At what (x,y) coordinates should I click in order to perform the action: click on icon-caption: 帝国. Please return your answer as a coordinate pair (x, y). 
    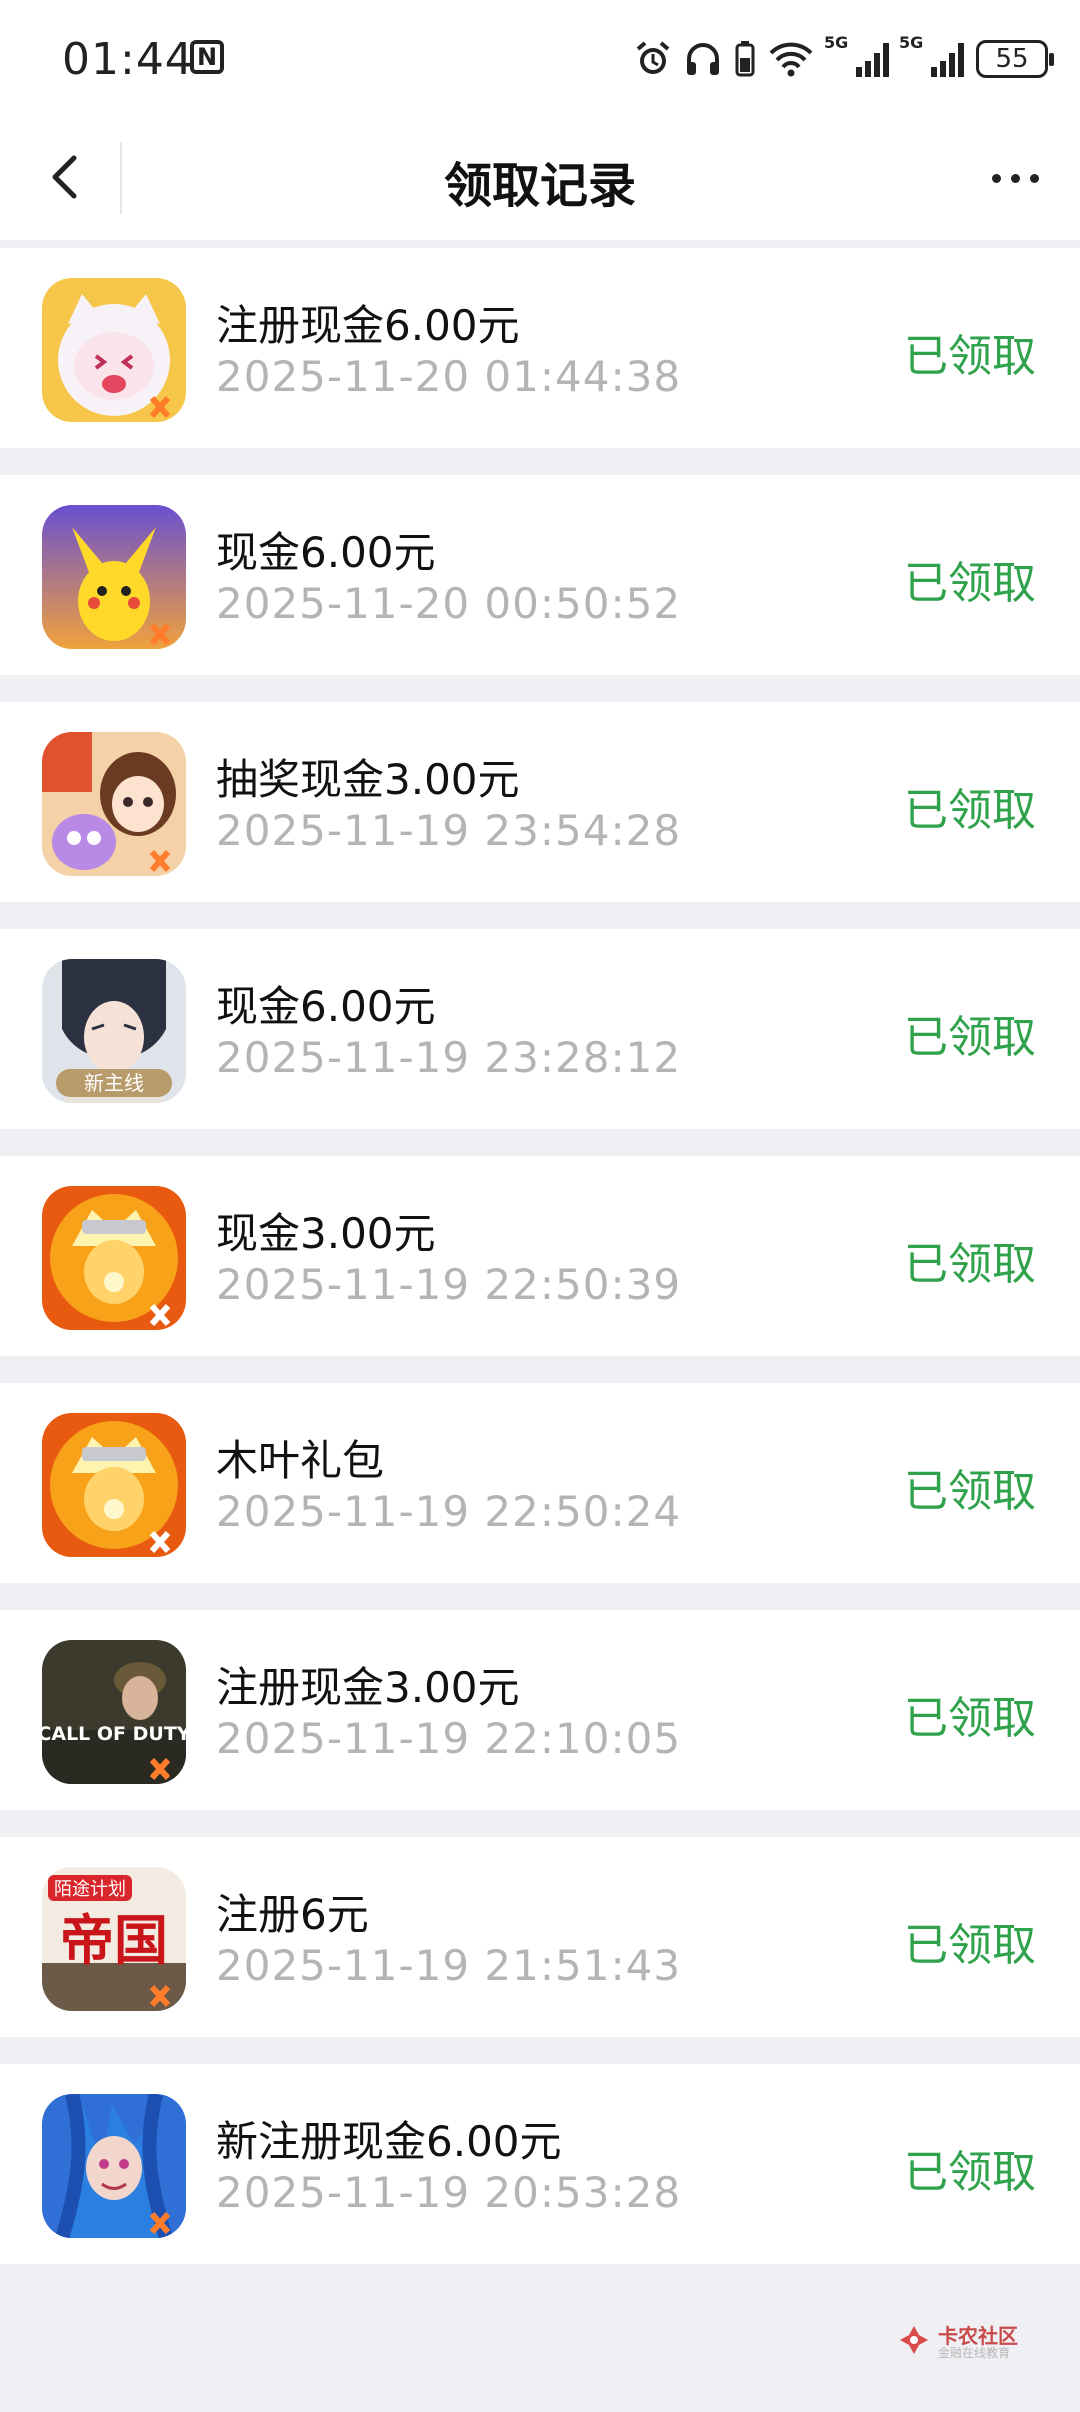
    Looking at the image, I should click on (114, 1940).